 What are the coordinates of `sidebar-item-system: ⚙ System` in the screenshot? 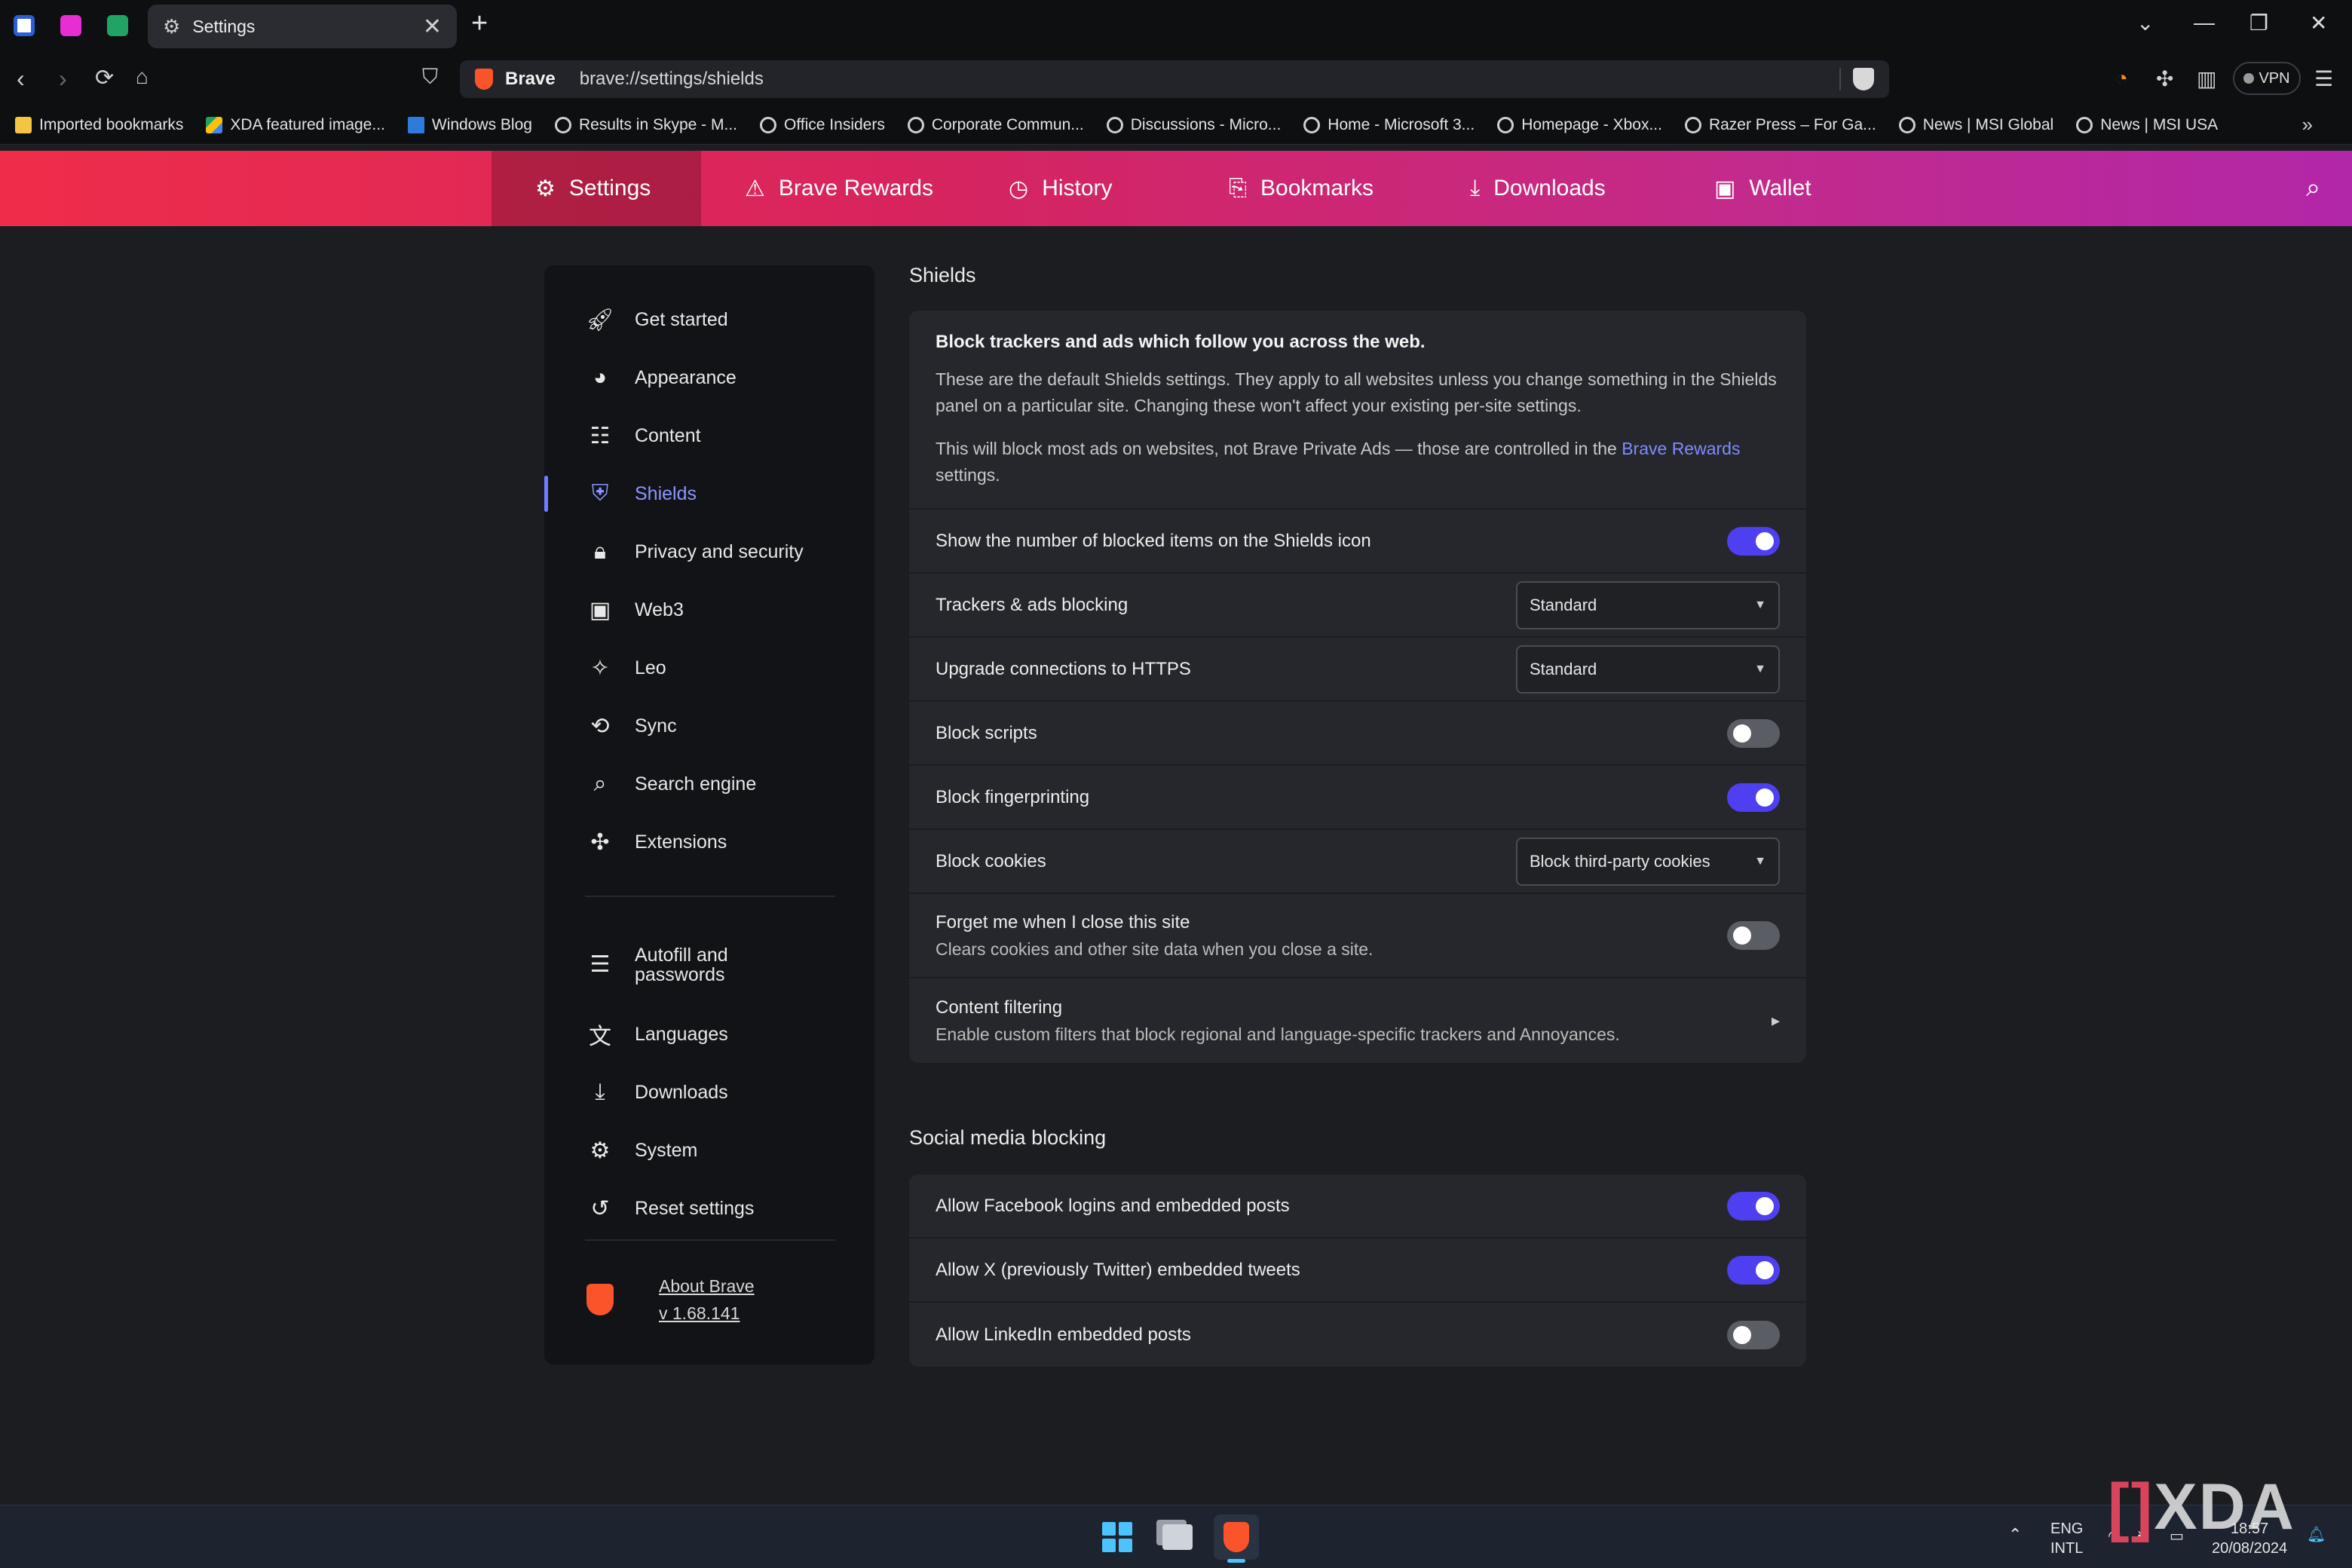 It's located at (709, 1150).